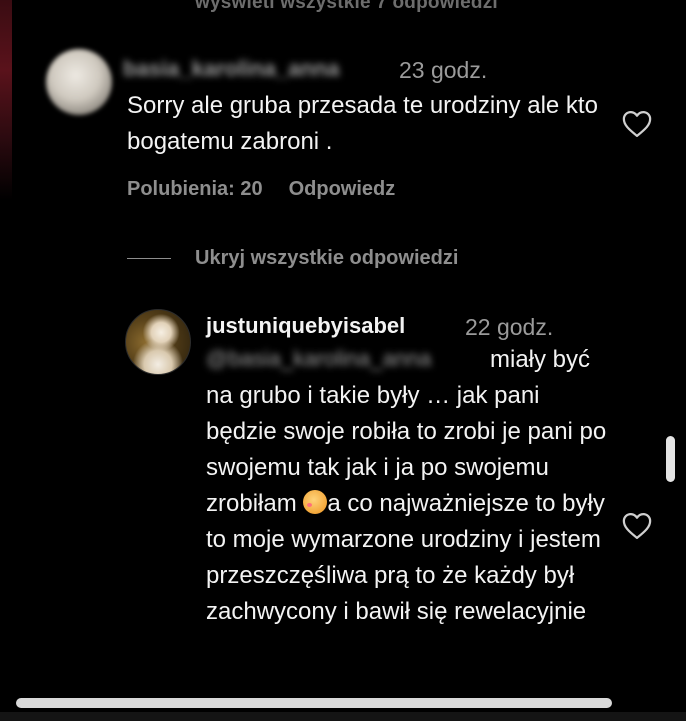 The image size is (686, 721). Describe the element at coordinates (149, 258) in the screenshot. I see `divider-line` at that location.